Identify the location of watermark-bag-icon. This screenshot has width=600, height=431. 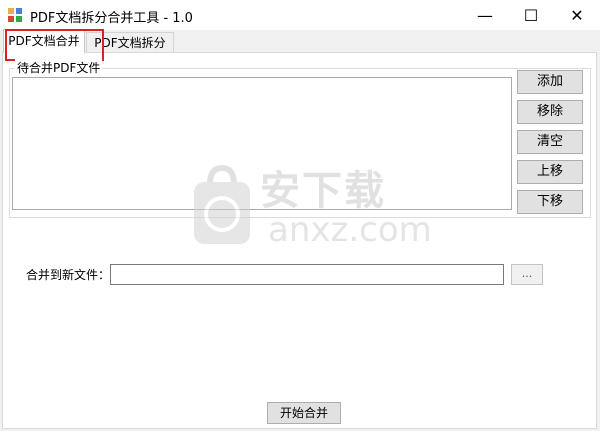
(222, 204).